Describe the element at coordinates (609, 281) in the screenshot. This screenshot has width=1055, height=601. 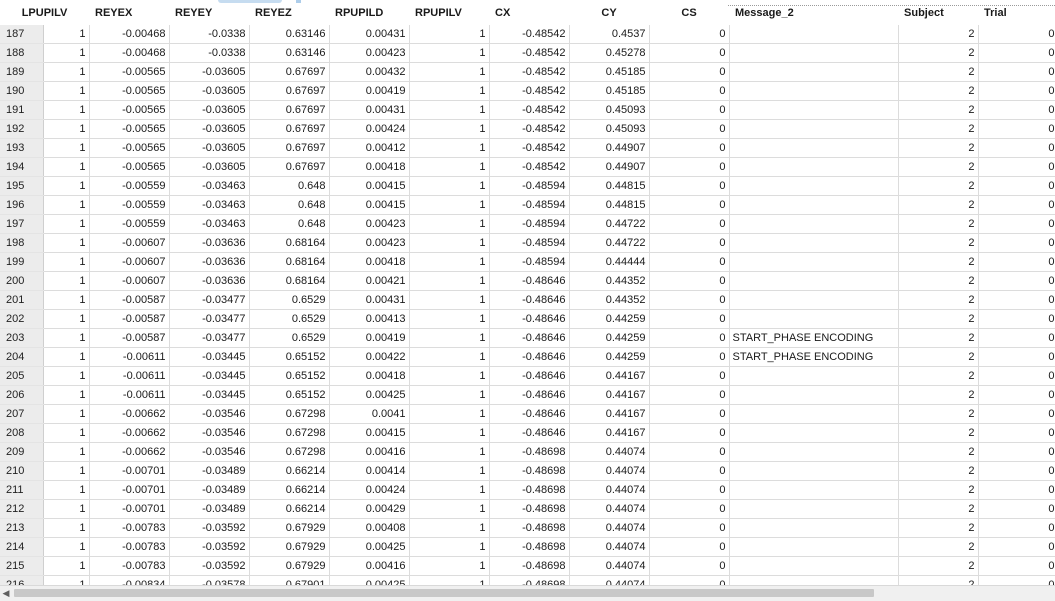
I see `table-cell: 0.44352` at that location.